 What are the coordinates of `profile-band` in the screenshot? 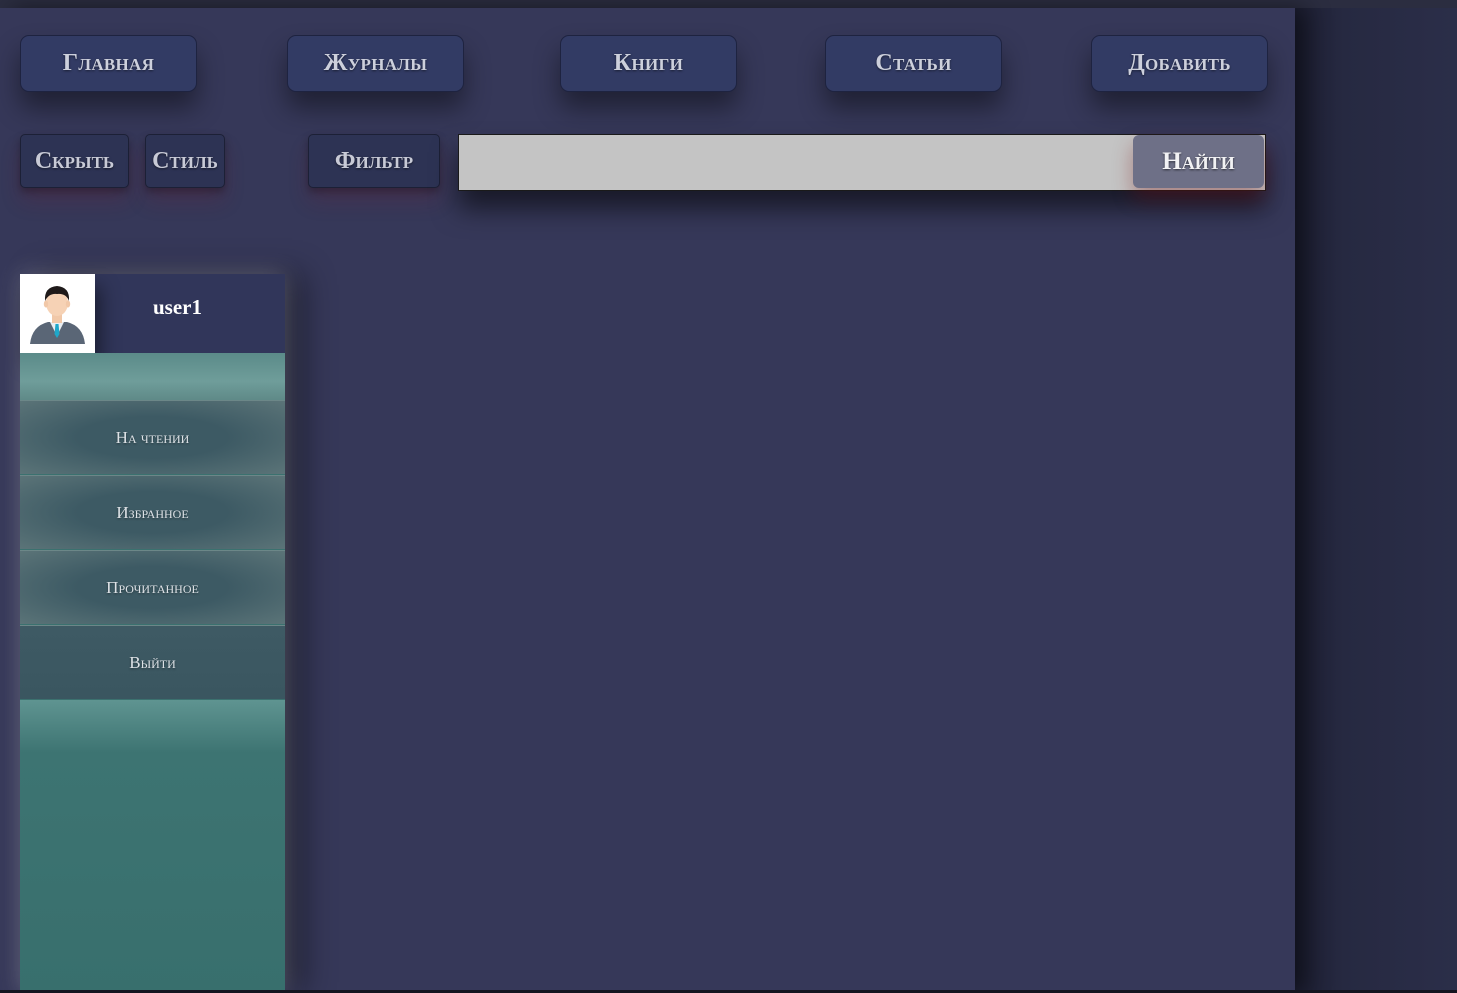 It's located at (152, 376).